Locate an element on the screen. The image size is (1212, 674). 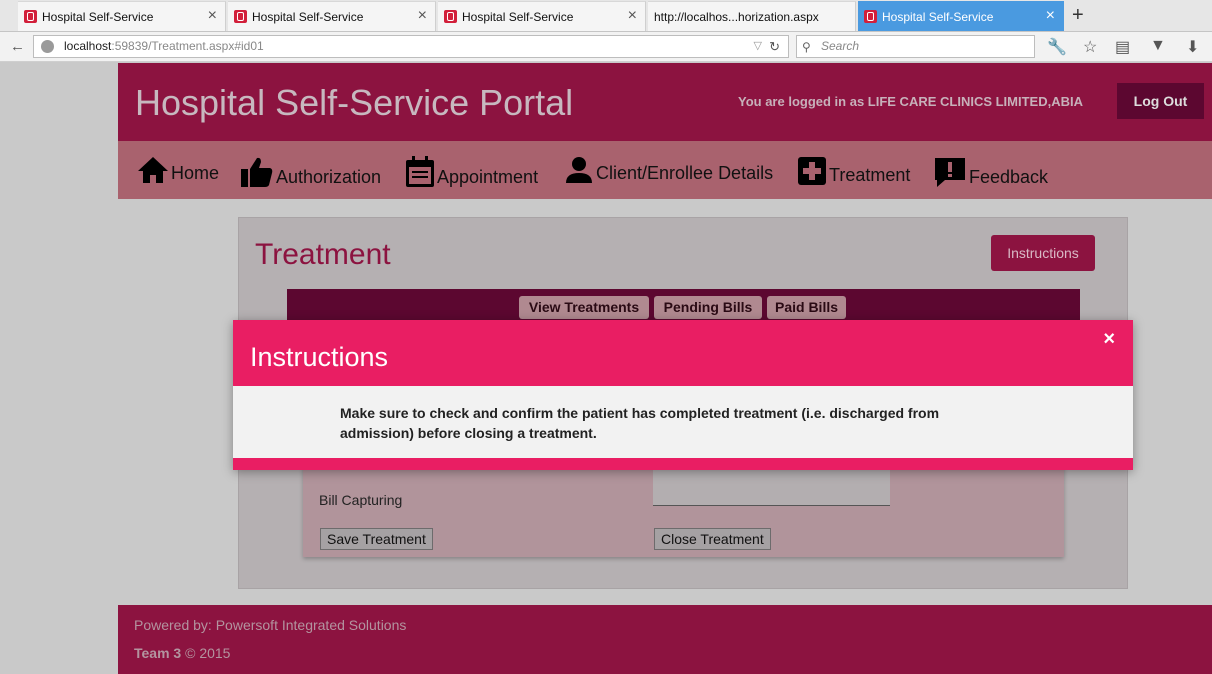
modal-title: Instructions is located at coordinates (319, 357).